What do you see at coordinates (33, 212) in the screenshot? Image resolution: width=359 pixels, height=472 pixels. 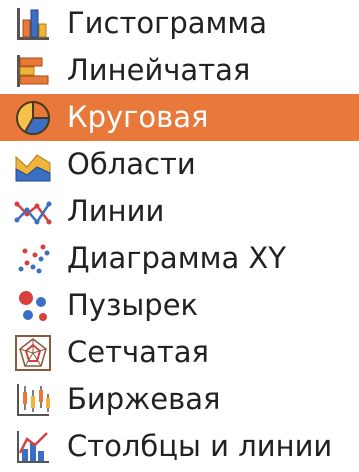 I see `line-chart-icon` at bounding box center [33, 212].